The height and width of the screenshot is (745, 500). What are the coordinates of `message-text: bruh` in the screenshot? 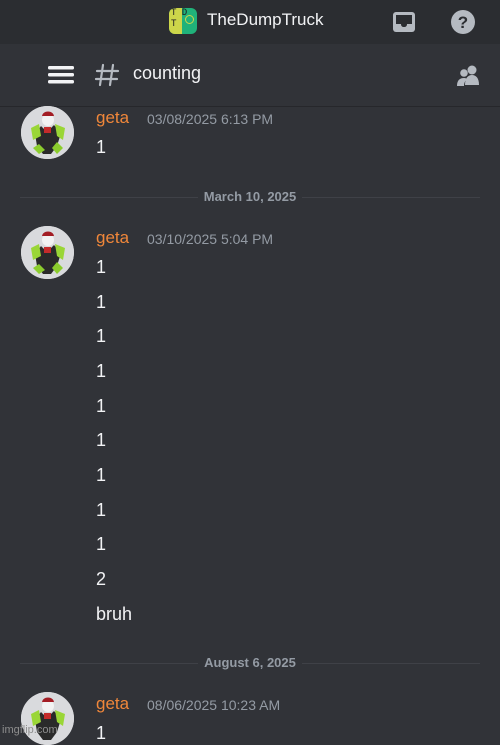 It's located at (114, 614).